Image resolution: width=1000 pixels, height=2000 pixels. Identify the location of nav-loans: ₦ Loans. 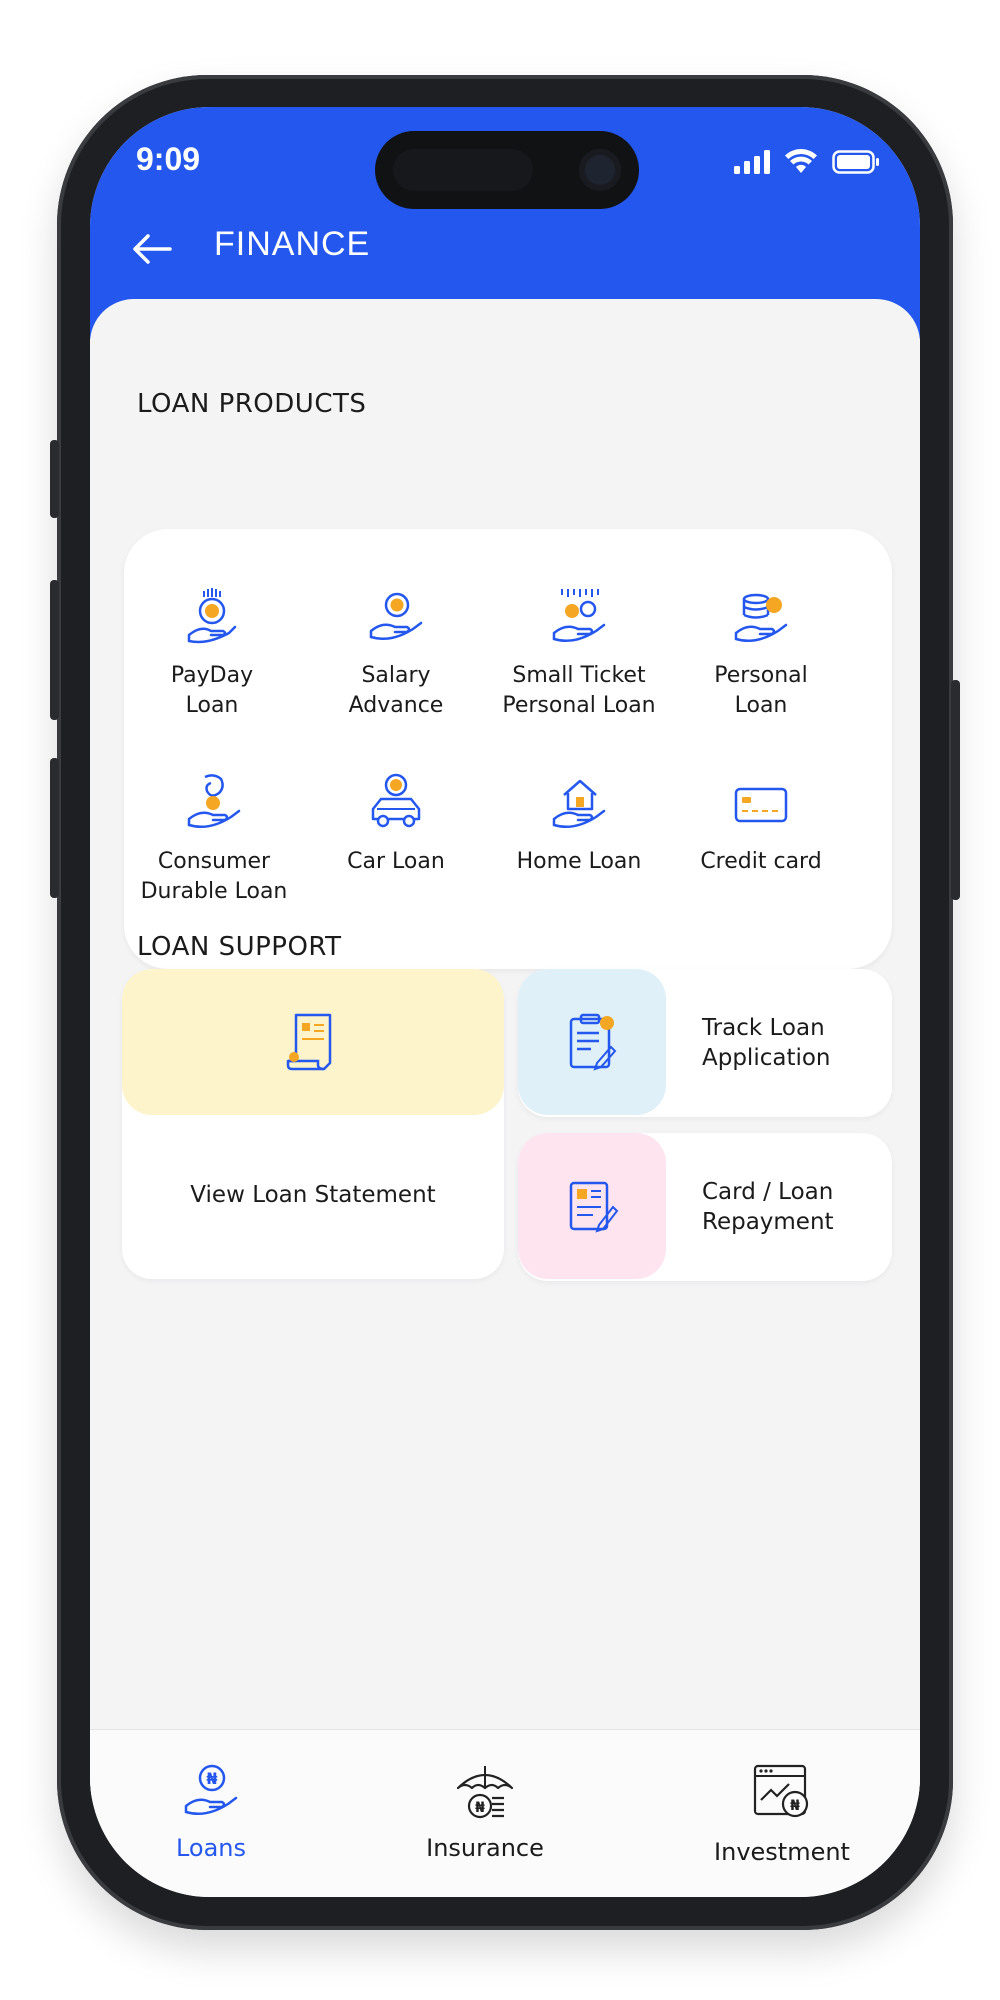
(211, 1811).